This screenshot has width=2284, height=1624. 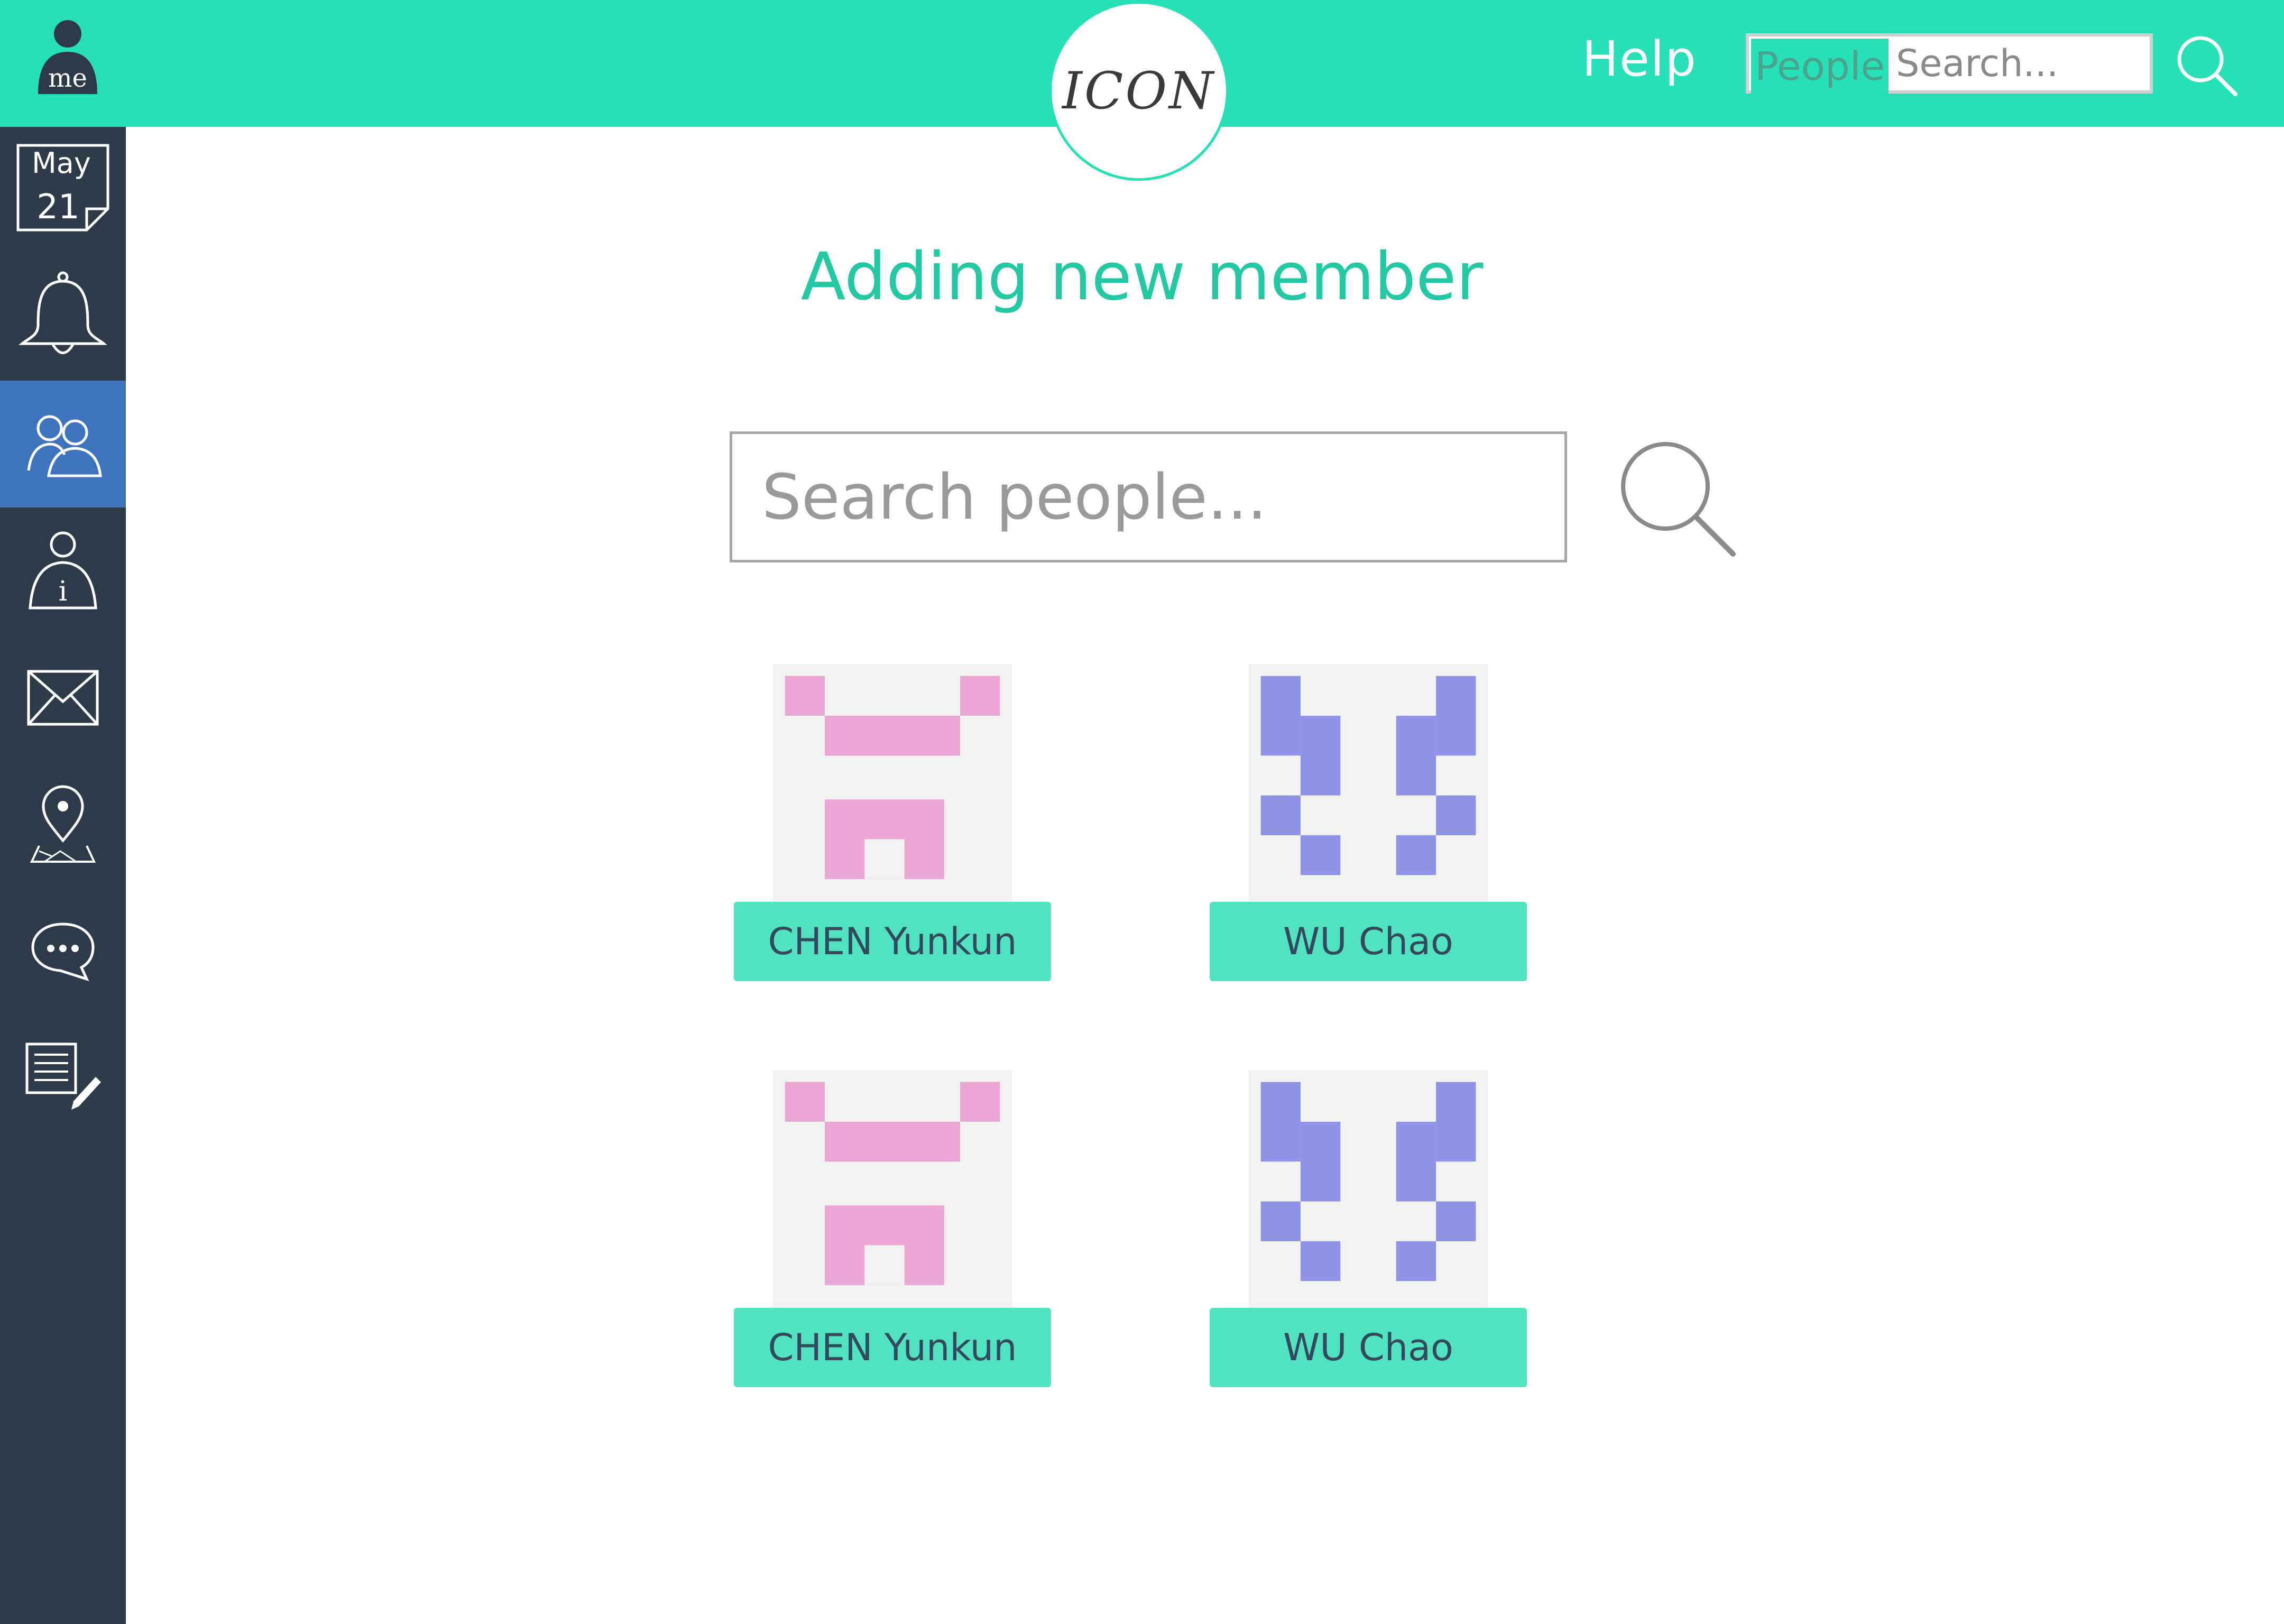 I want to click on svg-text: i, so click(x=63, y=591).